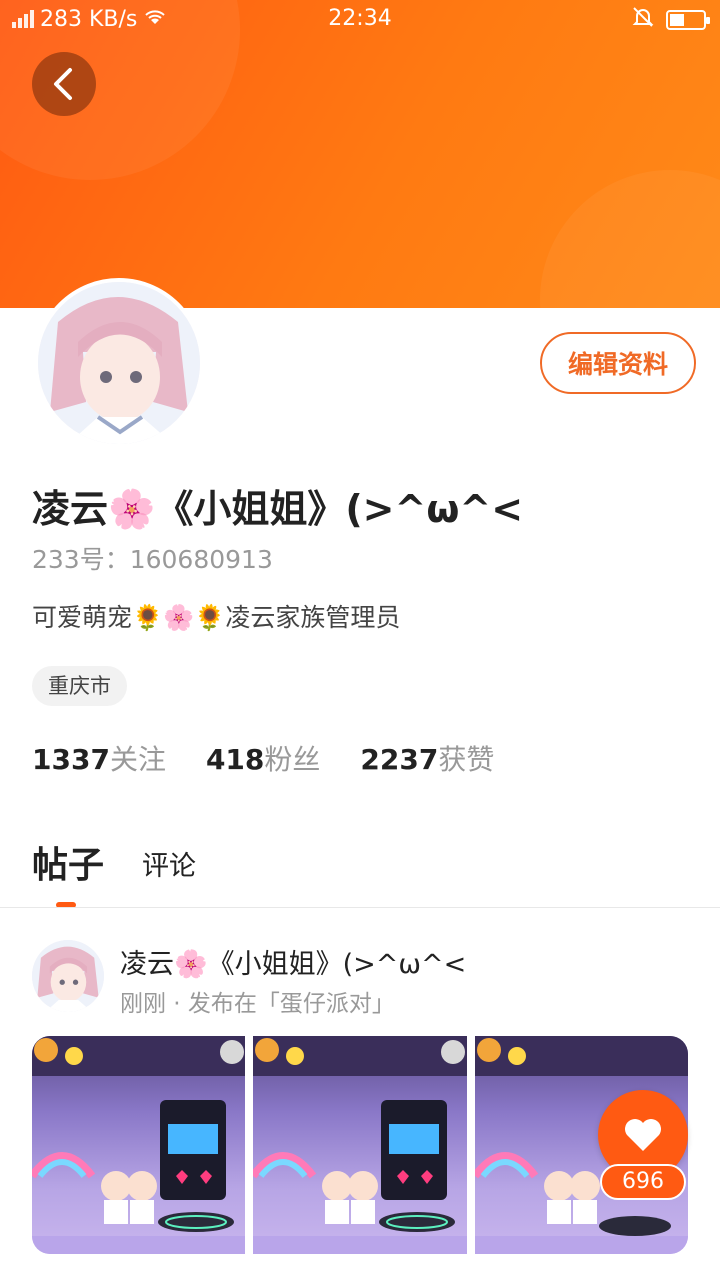 The width and height of the screenshot is (720, 1280). What do you see at coordinates (292, 759) in the screenshot?
I see `followers-label: 粉丝` at bounding box center [292, 759].